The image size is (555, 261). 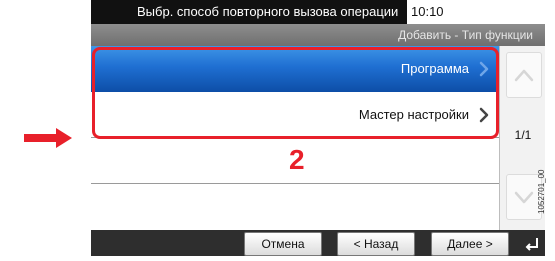 What do you see at coordinates (427, 11) in the screenshot?
I see `clock: 10:10` at bounding box center [427, 11].